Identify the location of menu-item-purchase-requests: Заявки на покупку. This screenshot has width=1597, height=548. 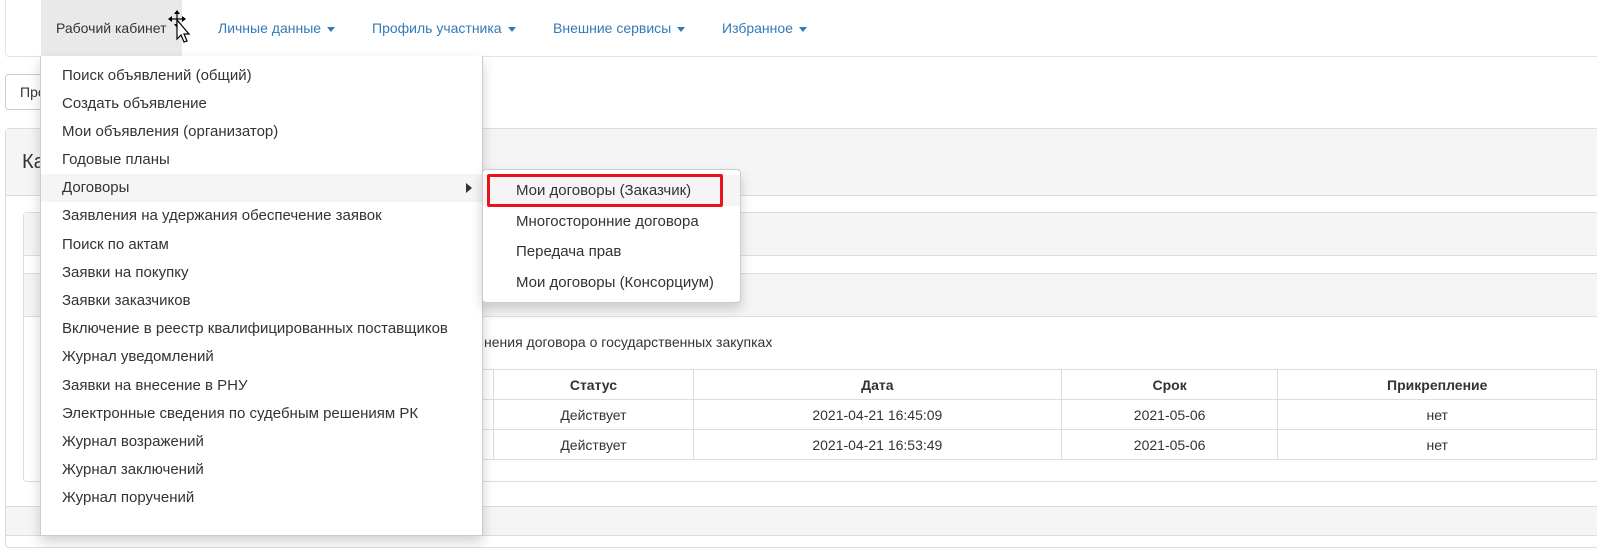
(261, 273).